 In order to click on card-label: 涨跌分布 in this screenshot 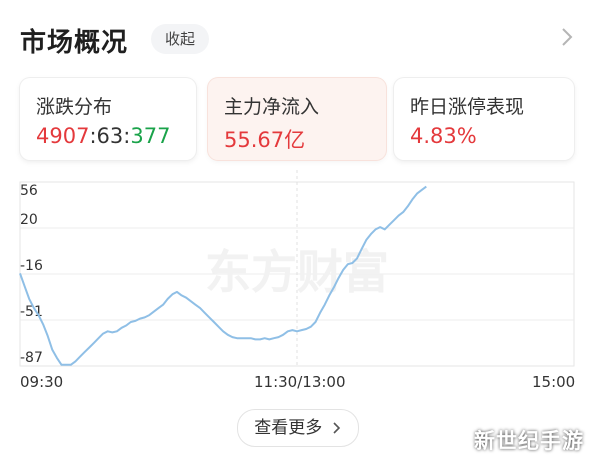, I will do `click(74, 107)`.